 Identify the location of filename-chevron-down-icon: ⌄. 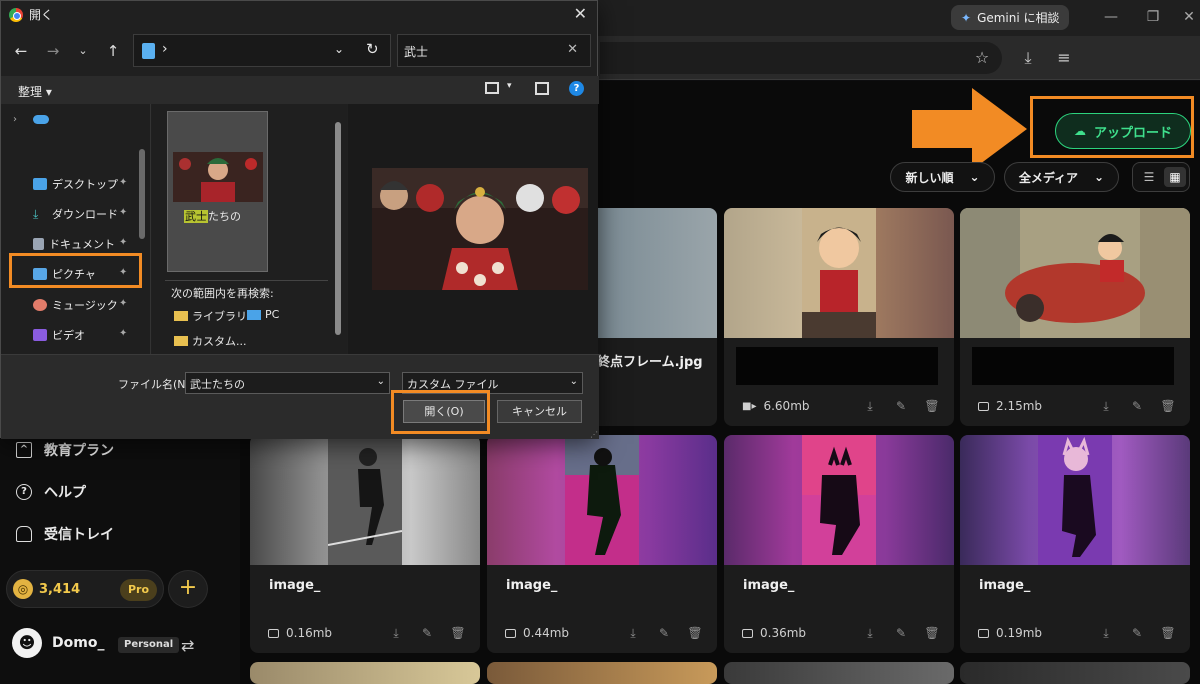
(381, 381).